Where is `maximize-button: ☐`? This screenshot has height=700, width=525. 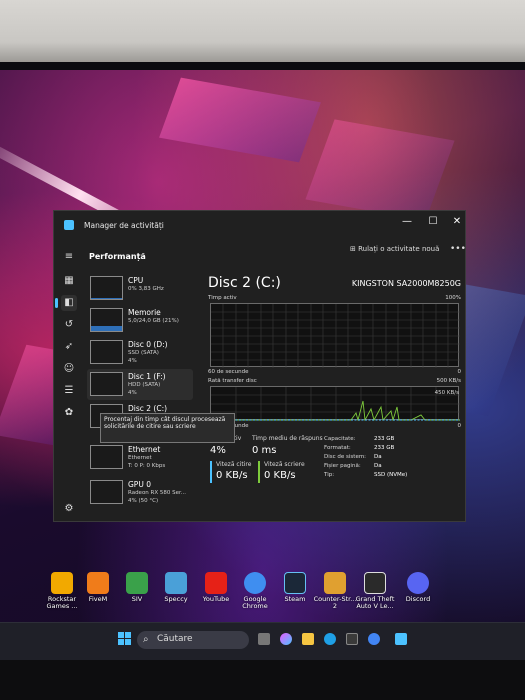
maximize-button: ☐ is located at coordinates (433, 222).